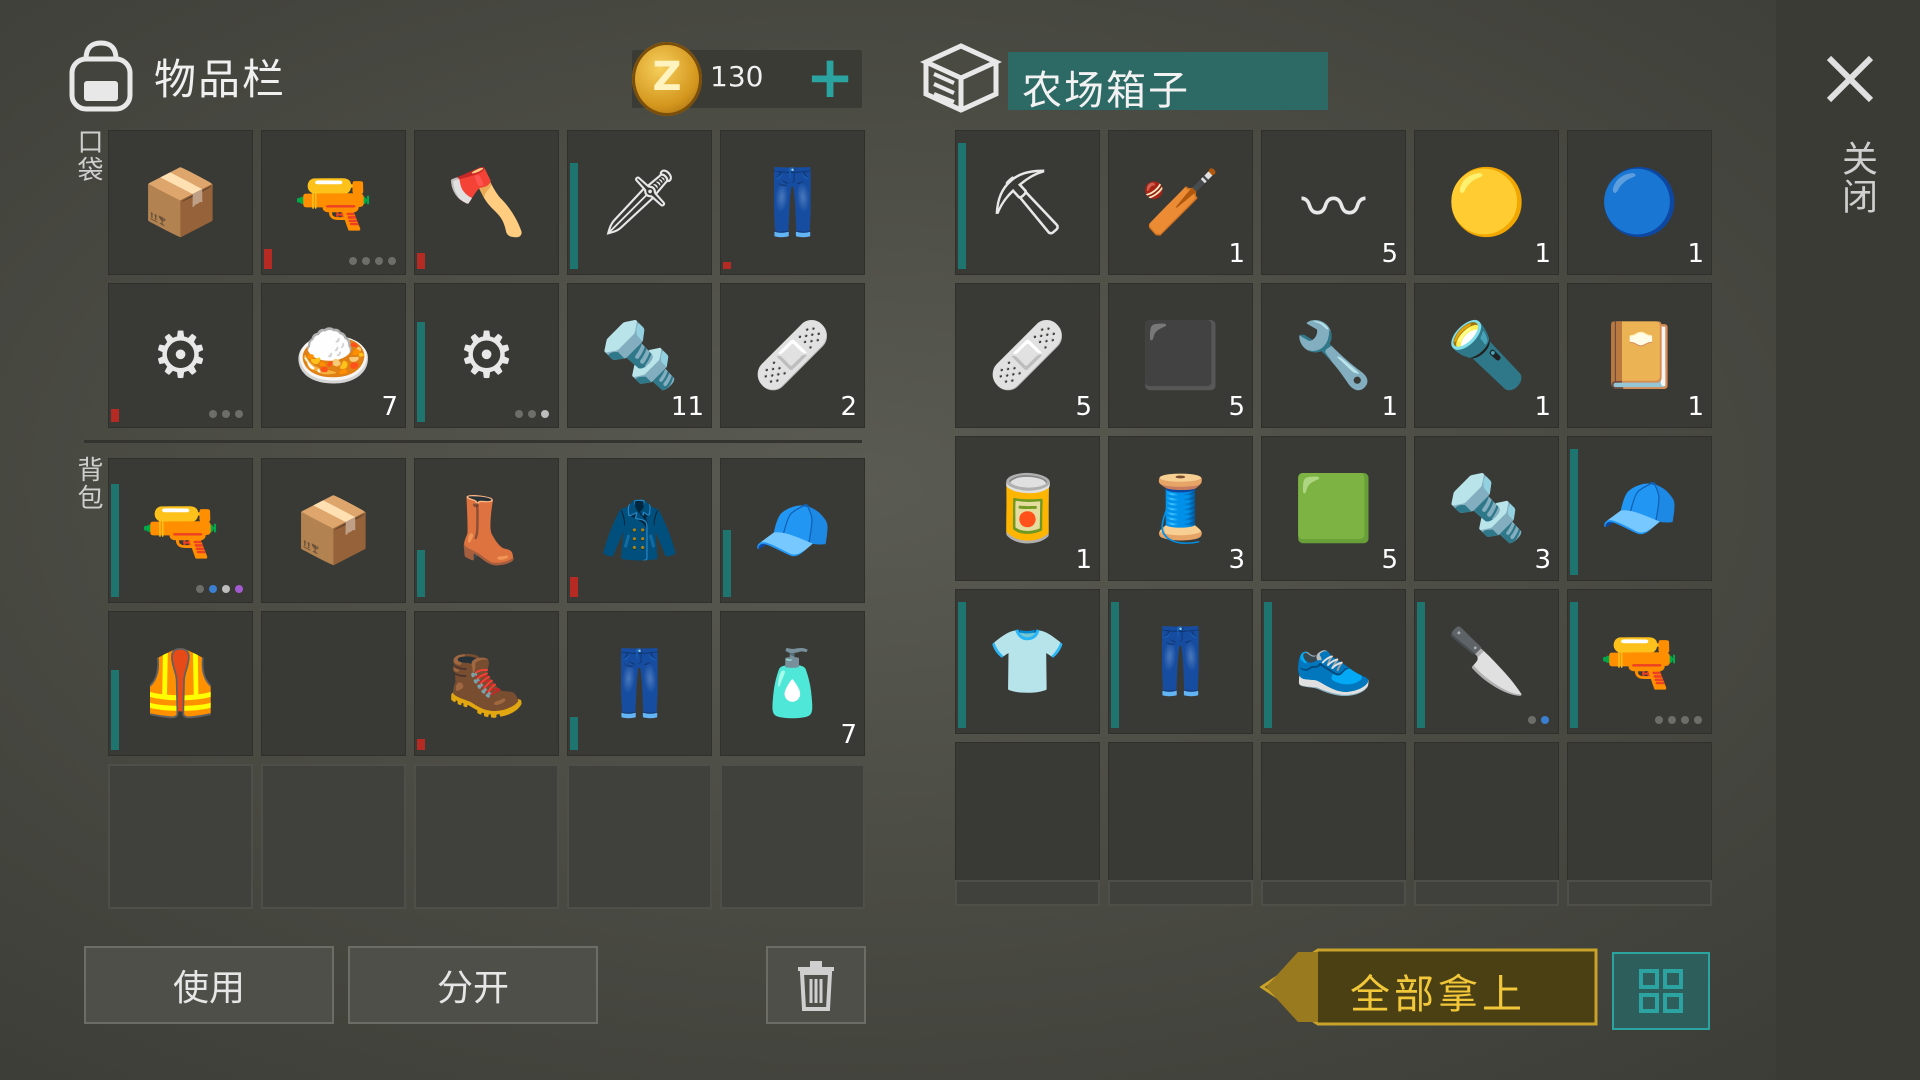 This screenshot has height=1080, width=1920. Describe the element at coordinates (209, 985) in the screenshot. I see `use-button: 使用` at that location.